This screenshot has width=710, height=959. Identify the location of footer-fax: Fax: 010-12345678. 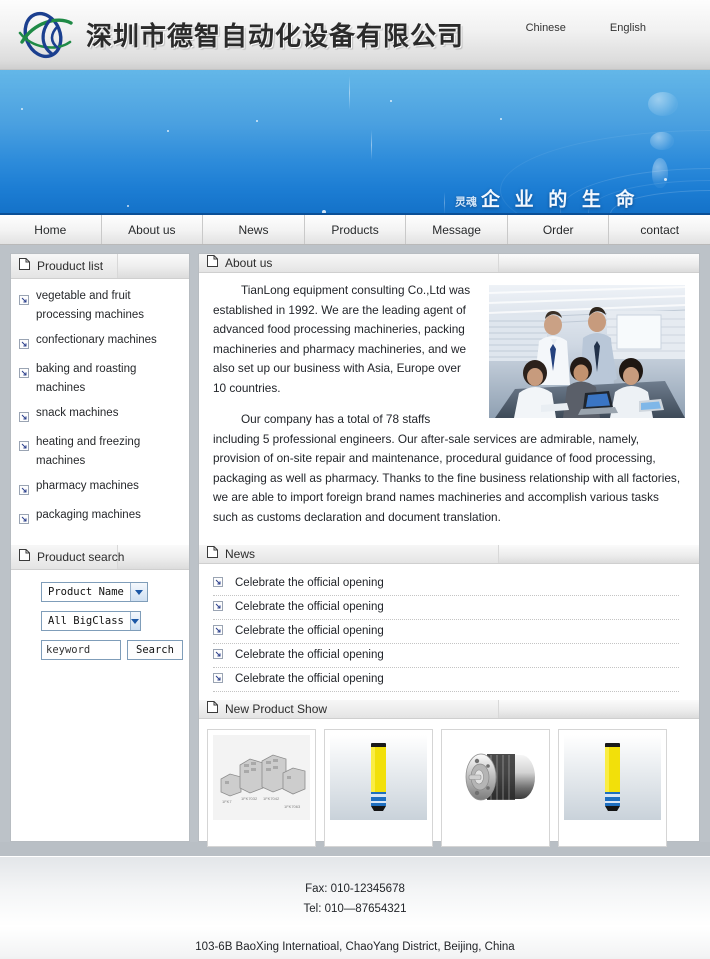
(355, 889).